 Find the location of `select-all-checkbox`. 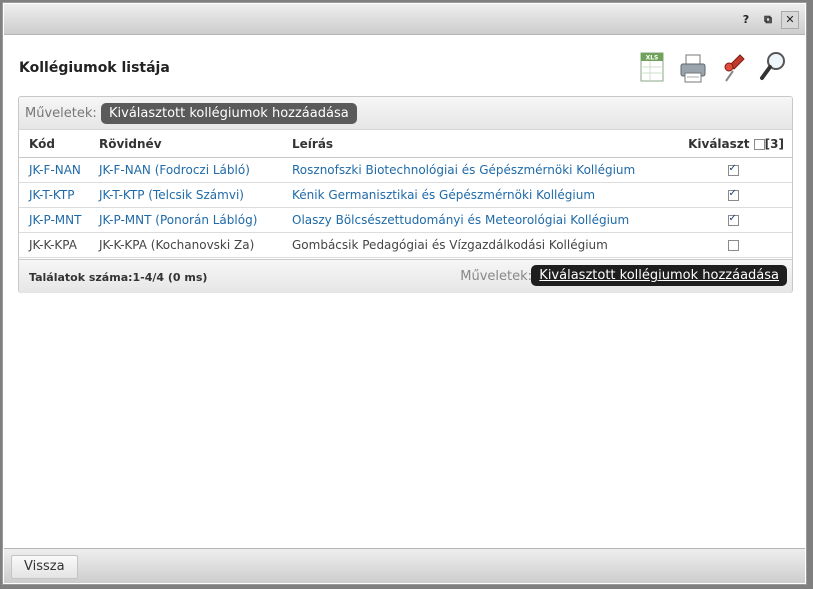

select-all-checkbox is located at coordinates (759, 144).